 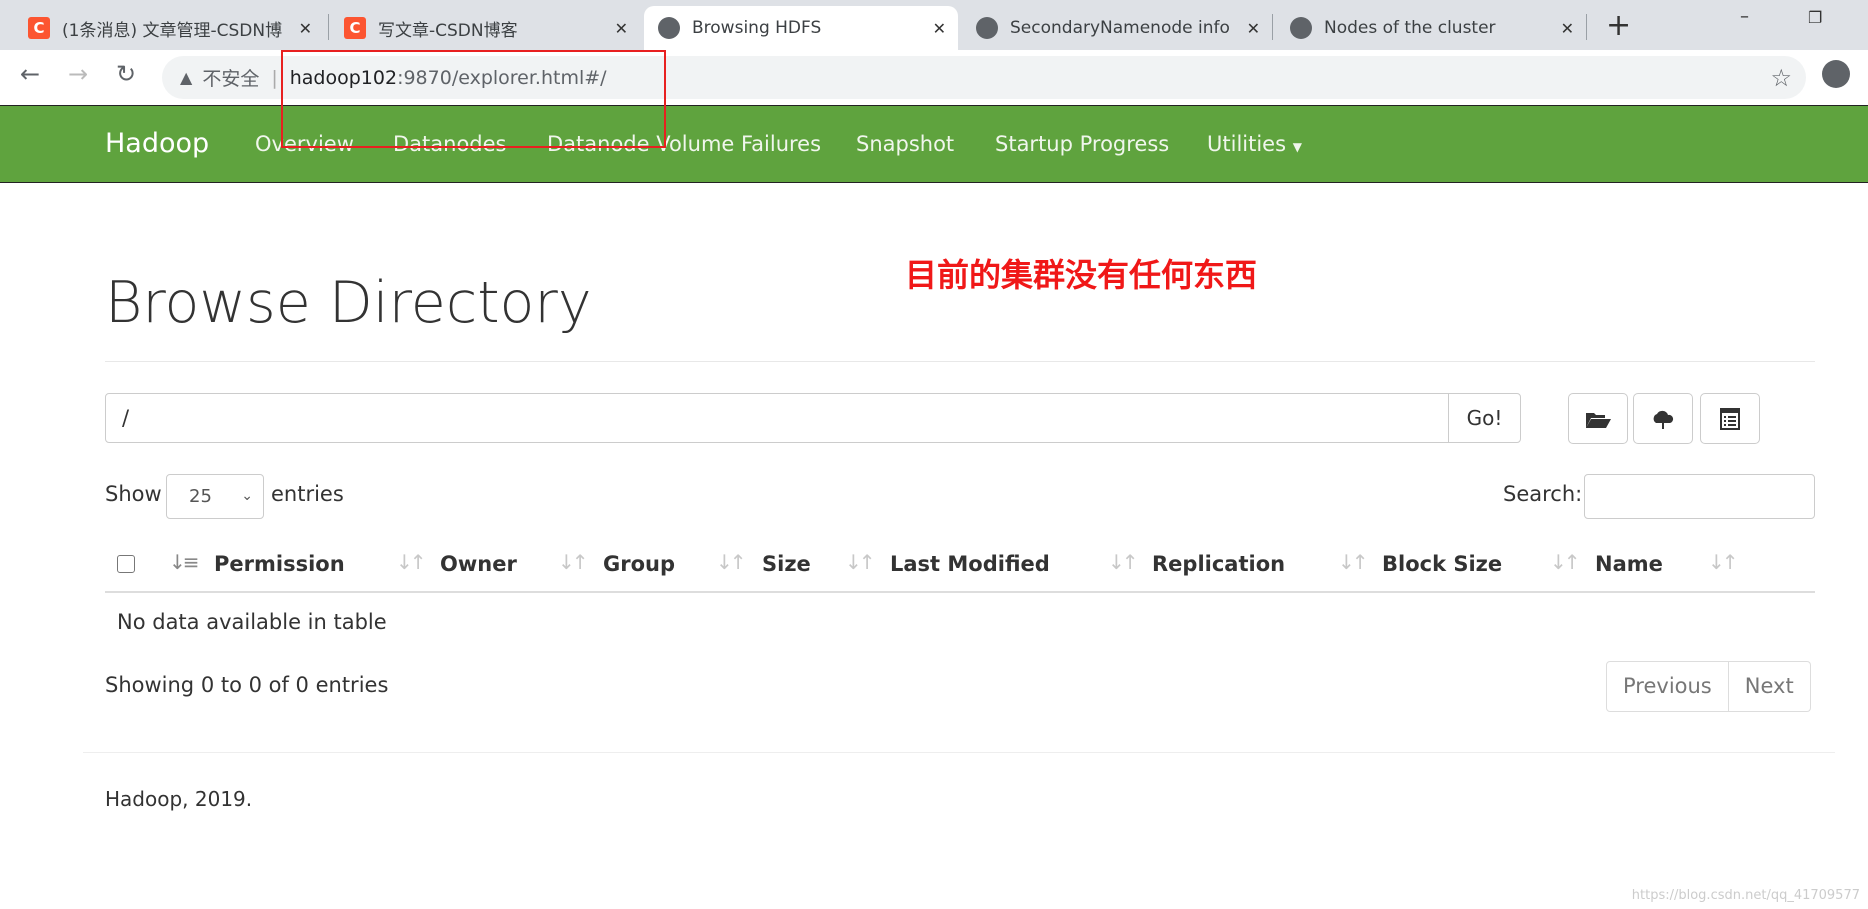 I want to click on nav-utilities: Utilities ▼, so click(x=1254, y=144).